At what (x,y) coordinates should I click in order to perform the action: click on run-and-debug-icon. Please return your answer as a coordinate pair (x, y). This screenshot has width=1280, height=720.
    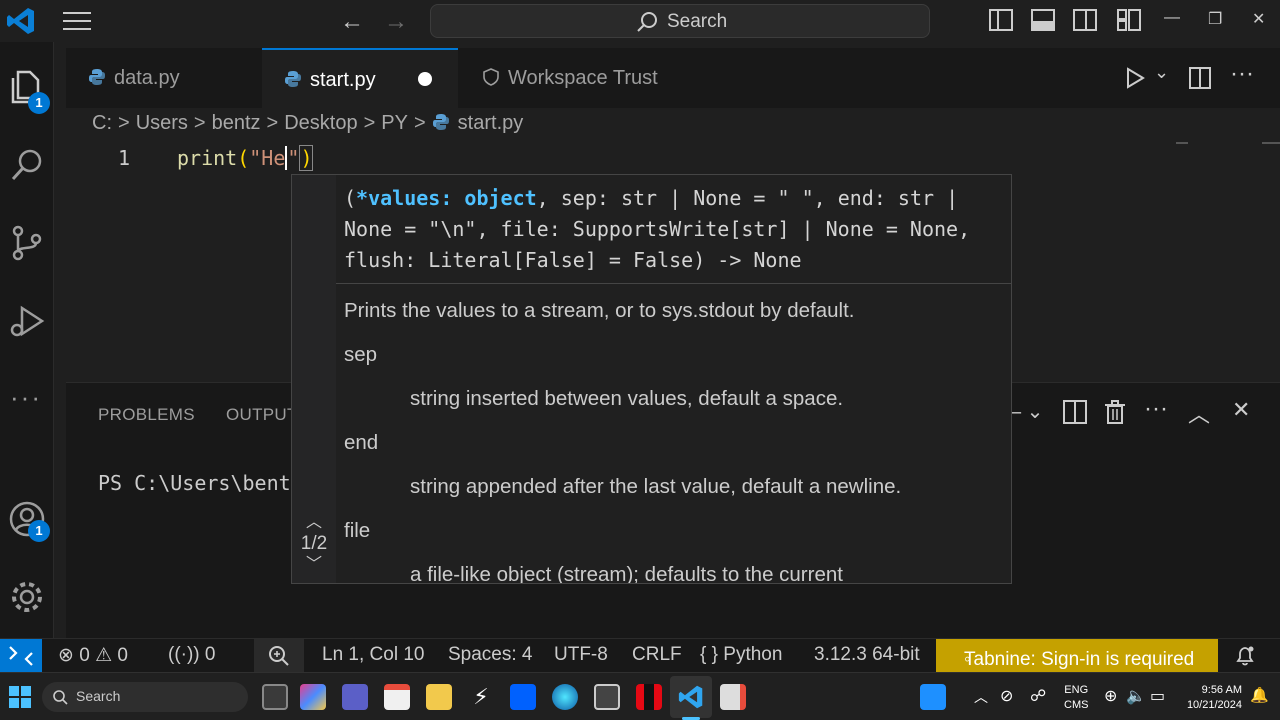
    Looking at the image, I should click on (27, 321).